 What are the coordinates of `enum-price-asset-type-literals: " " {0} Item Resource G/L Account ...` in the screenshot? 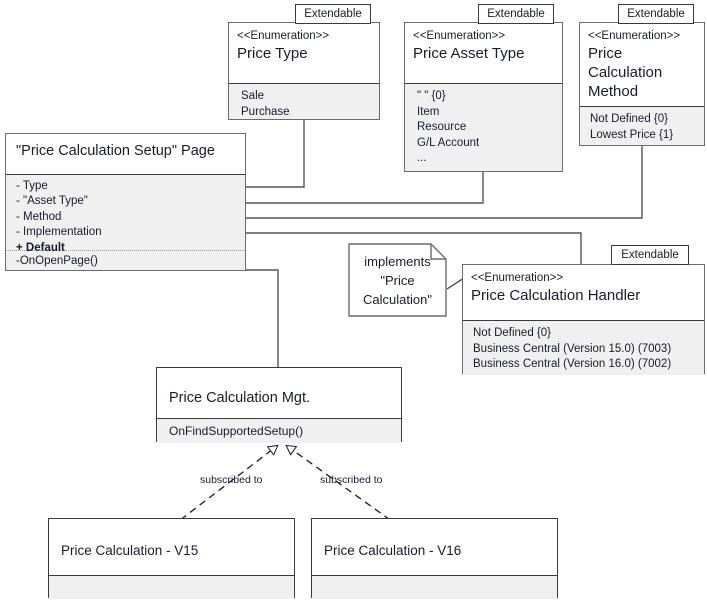 It's located at (483, 127).